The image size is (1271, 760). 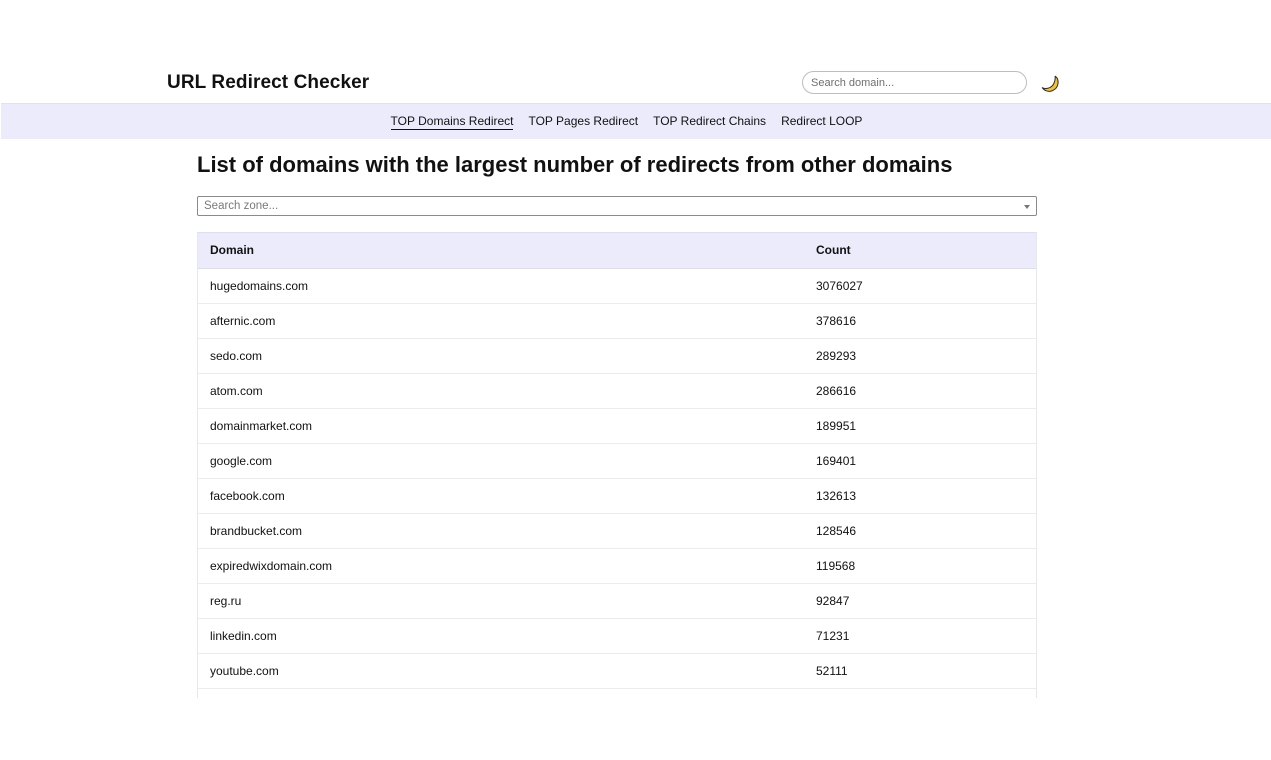 What do you see at coordinates (452, 121) in the screenshot?
I see `nav-top-domains-redirect: TOP Domains Redirect` at bounding box center [452, 121].